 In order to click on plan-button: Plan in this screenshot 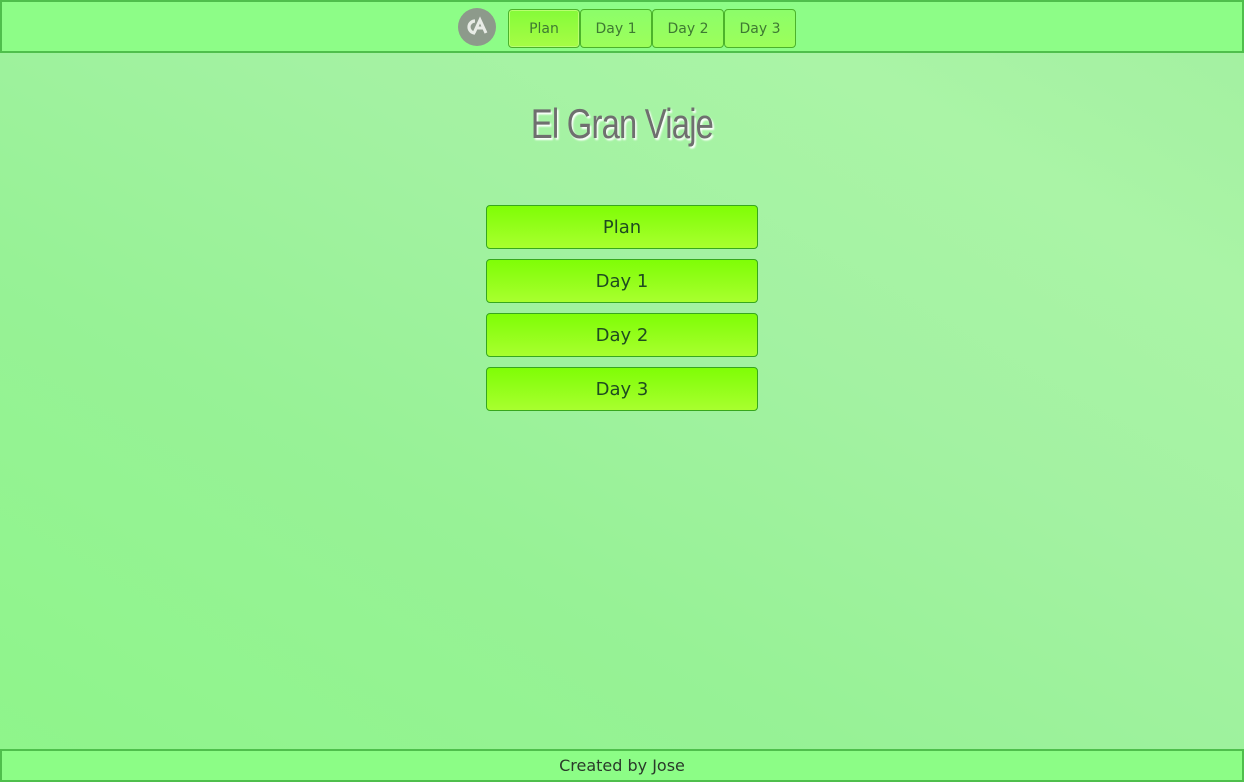, I will do `click(622, 227)`.